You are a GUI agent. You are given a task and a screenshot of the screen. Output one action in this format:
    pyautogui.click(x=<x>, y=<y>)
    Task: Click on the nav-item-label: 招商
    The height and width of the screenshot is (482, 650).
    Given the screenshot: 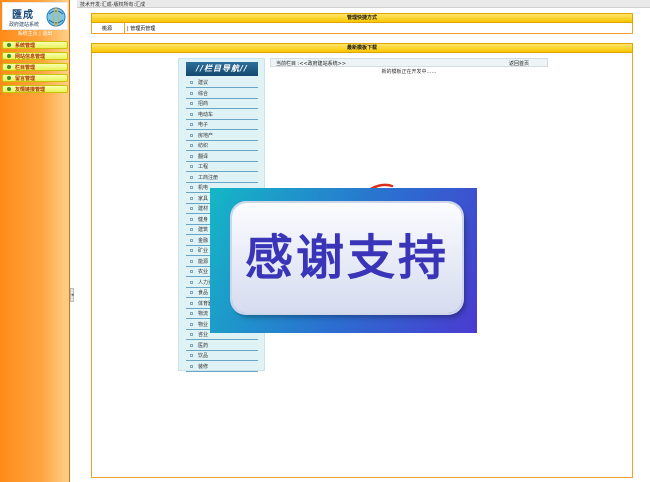 What is the action you would take?
    pyautogui.click(x=203, y=104)
    